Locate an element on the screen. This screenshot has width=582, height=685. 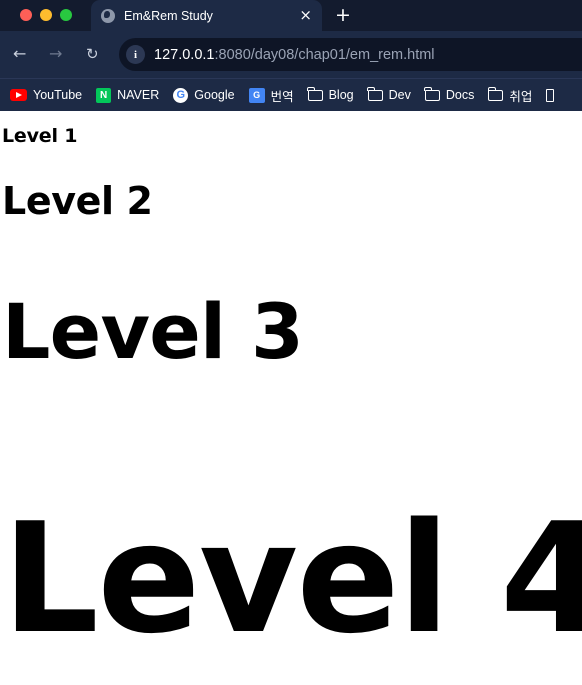
heading-level-1: Level 1 is located at coordinates (40, 136).